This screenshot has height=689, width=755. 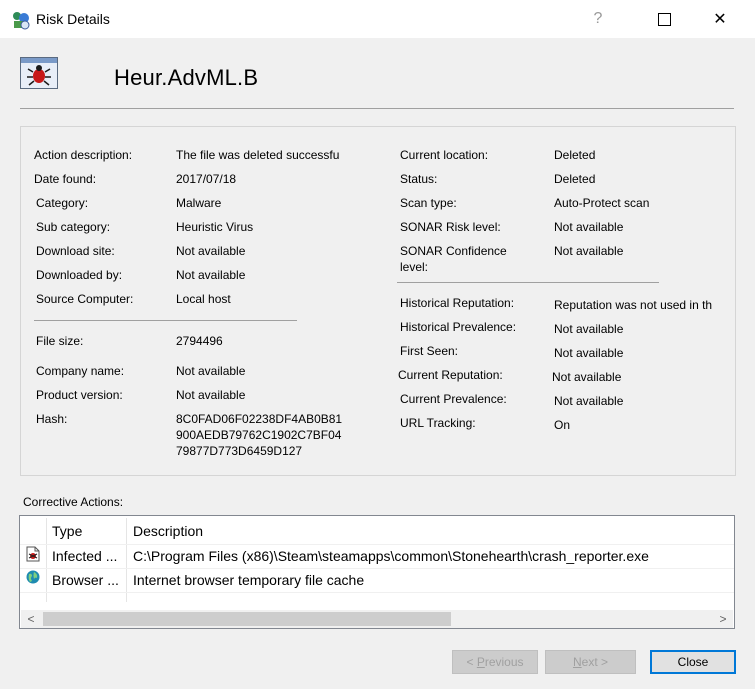 I want to click on next-button: Next >, so click(x=590, y=662).